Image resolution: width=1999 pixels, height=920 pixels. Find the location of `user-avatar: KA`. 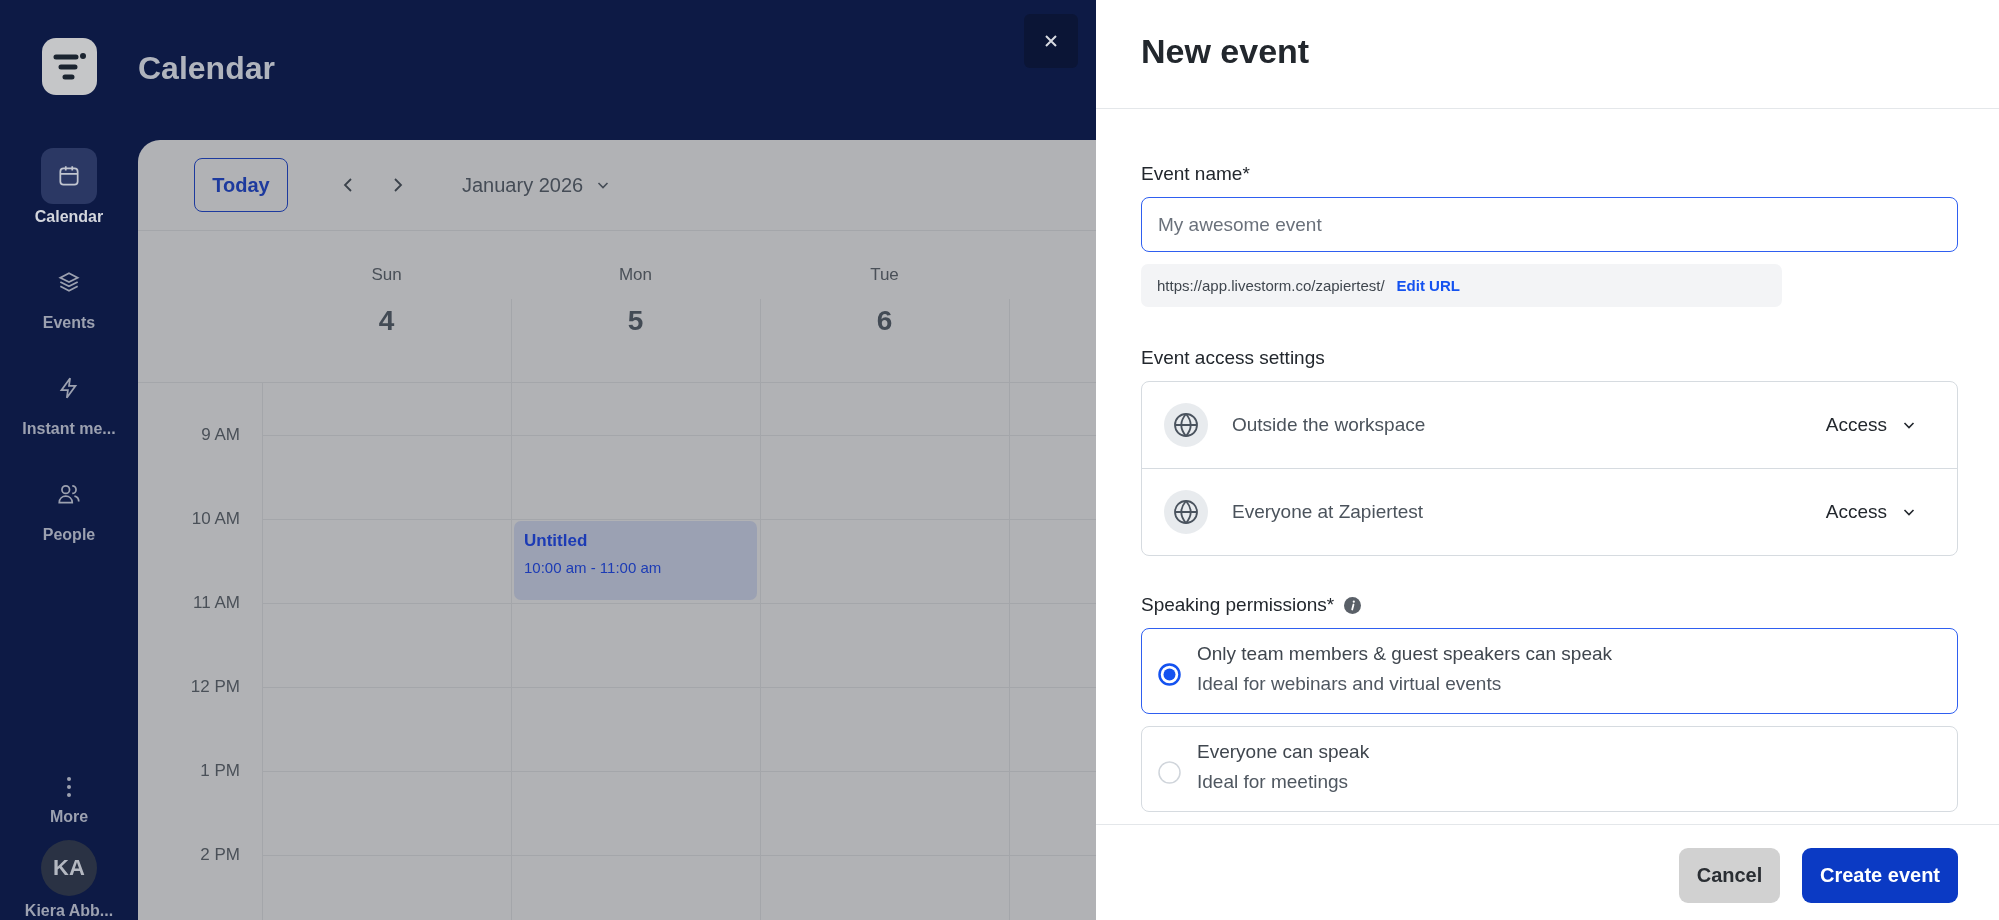

user-avatar: KA is located at coordinates (69, 868).